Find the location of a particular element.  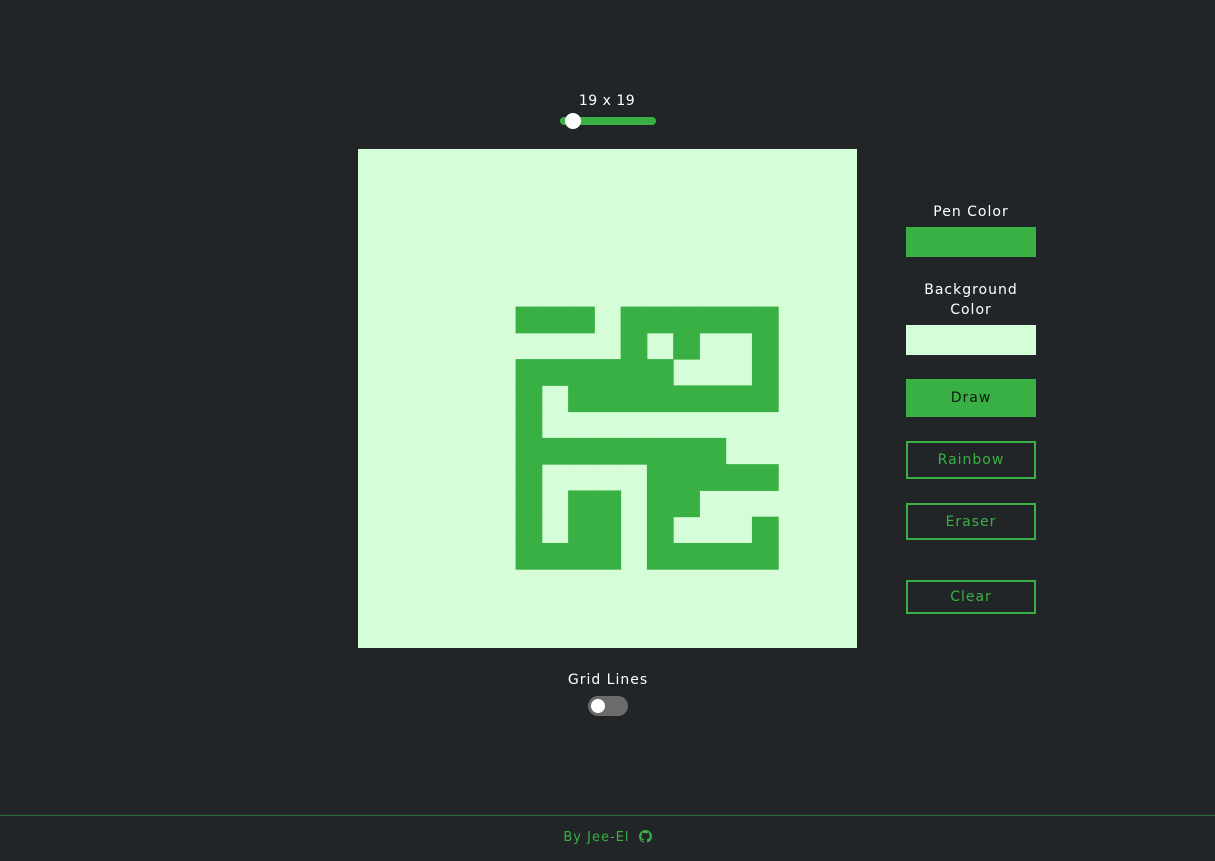

clear-button: Clear is located at coordinates (971, 597).